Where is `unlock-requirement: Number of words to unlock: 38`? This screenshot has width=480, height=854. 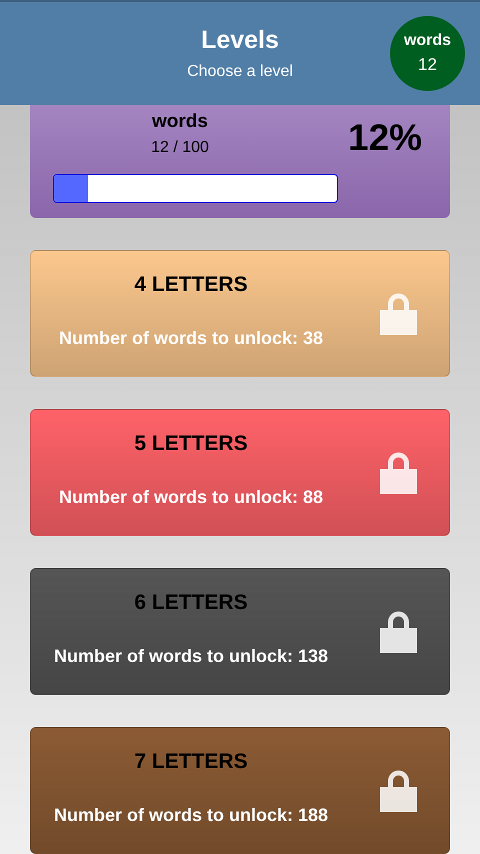
unlock-requirement: Number of words to unlock: 38 is located at coordinates (191, 338).